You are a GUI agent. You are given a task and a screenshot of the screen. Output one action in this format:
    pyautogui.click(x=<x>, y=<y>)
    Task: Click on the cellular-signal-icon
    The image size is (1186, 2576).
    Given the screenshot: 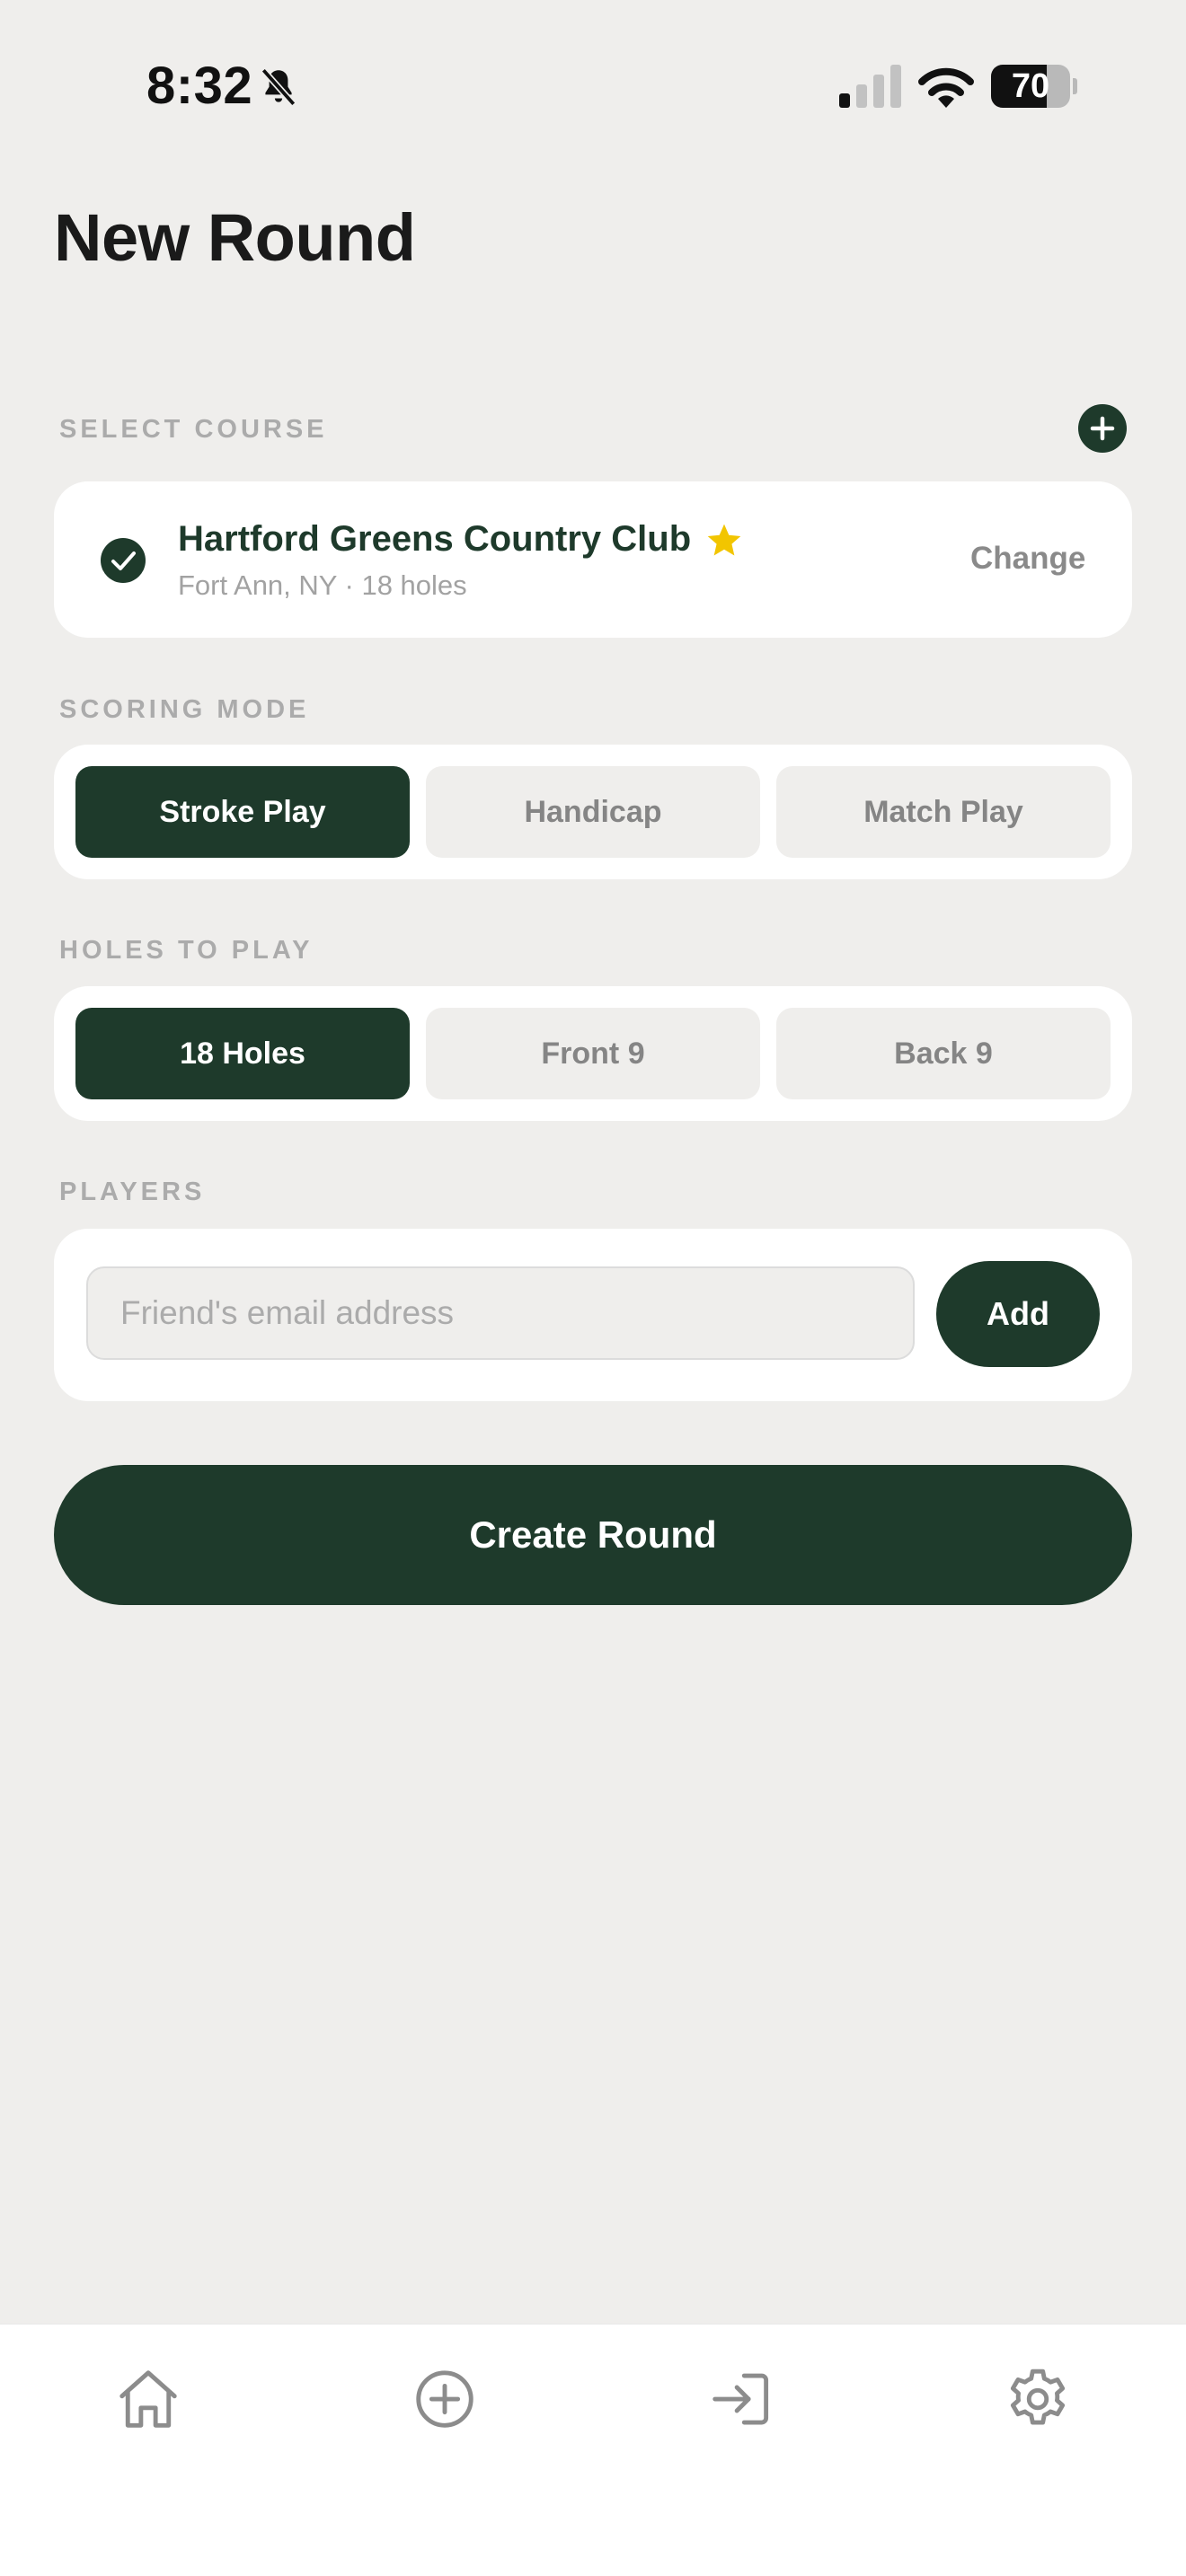 What is the action you would take?
    pyautogui.click(x=870, y=86)
    